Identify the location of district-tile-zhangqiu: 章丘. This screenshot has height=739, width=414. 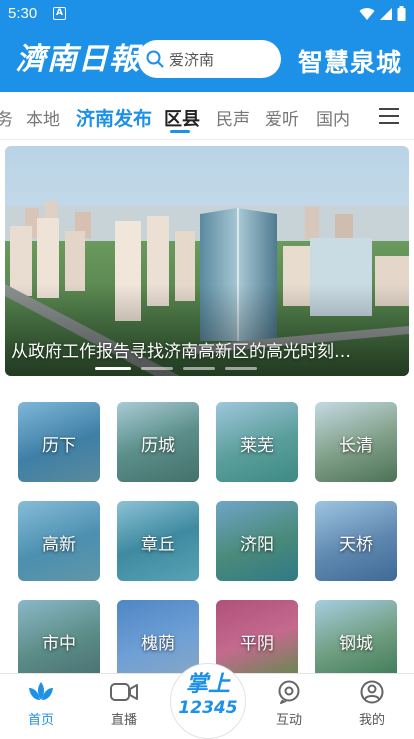
(158, 541).